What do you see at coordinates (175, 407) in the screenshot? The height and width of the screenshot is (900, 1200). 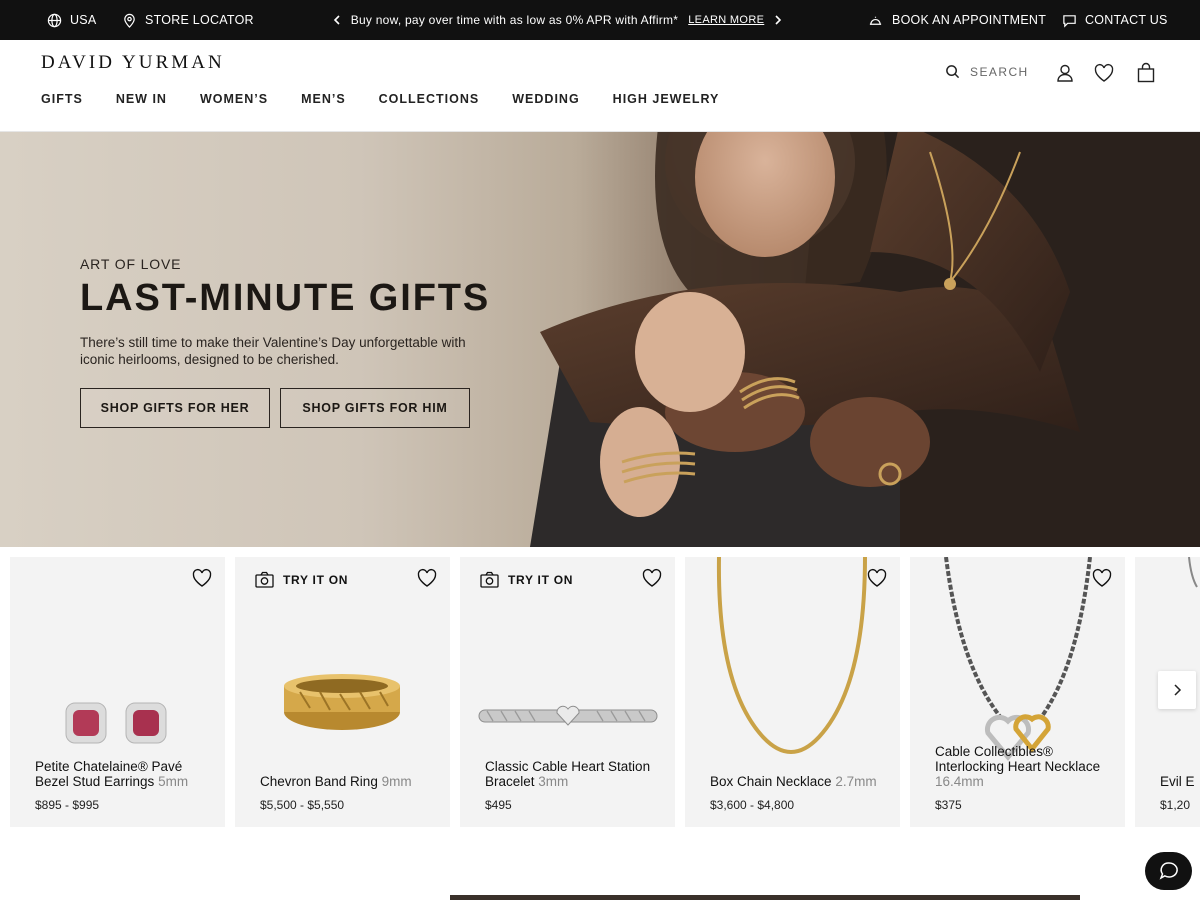 I see `shop-gifts-for-her-button: SHOP GIFTS FOR HER` at bounding box center [175, 407].